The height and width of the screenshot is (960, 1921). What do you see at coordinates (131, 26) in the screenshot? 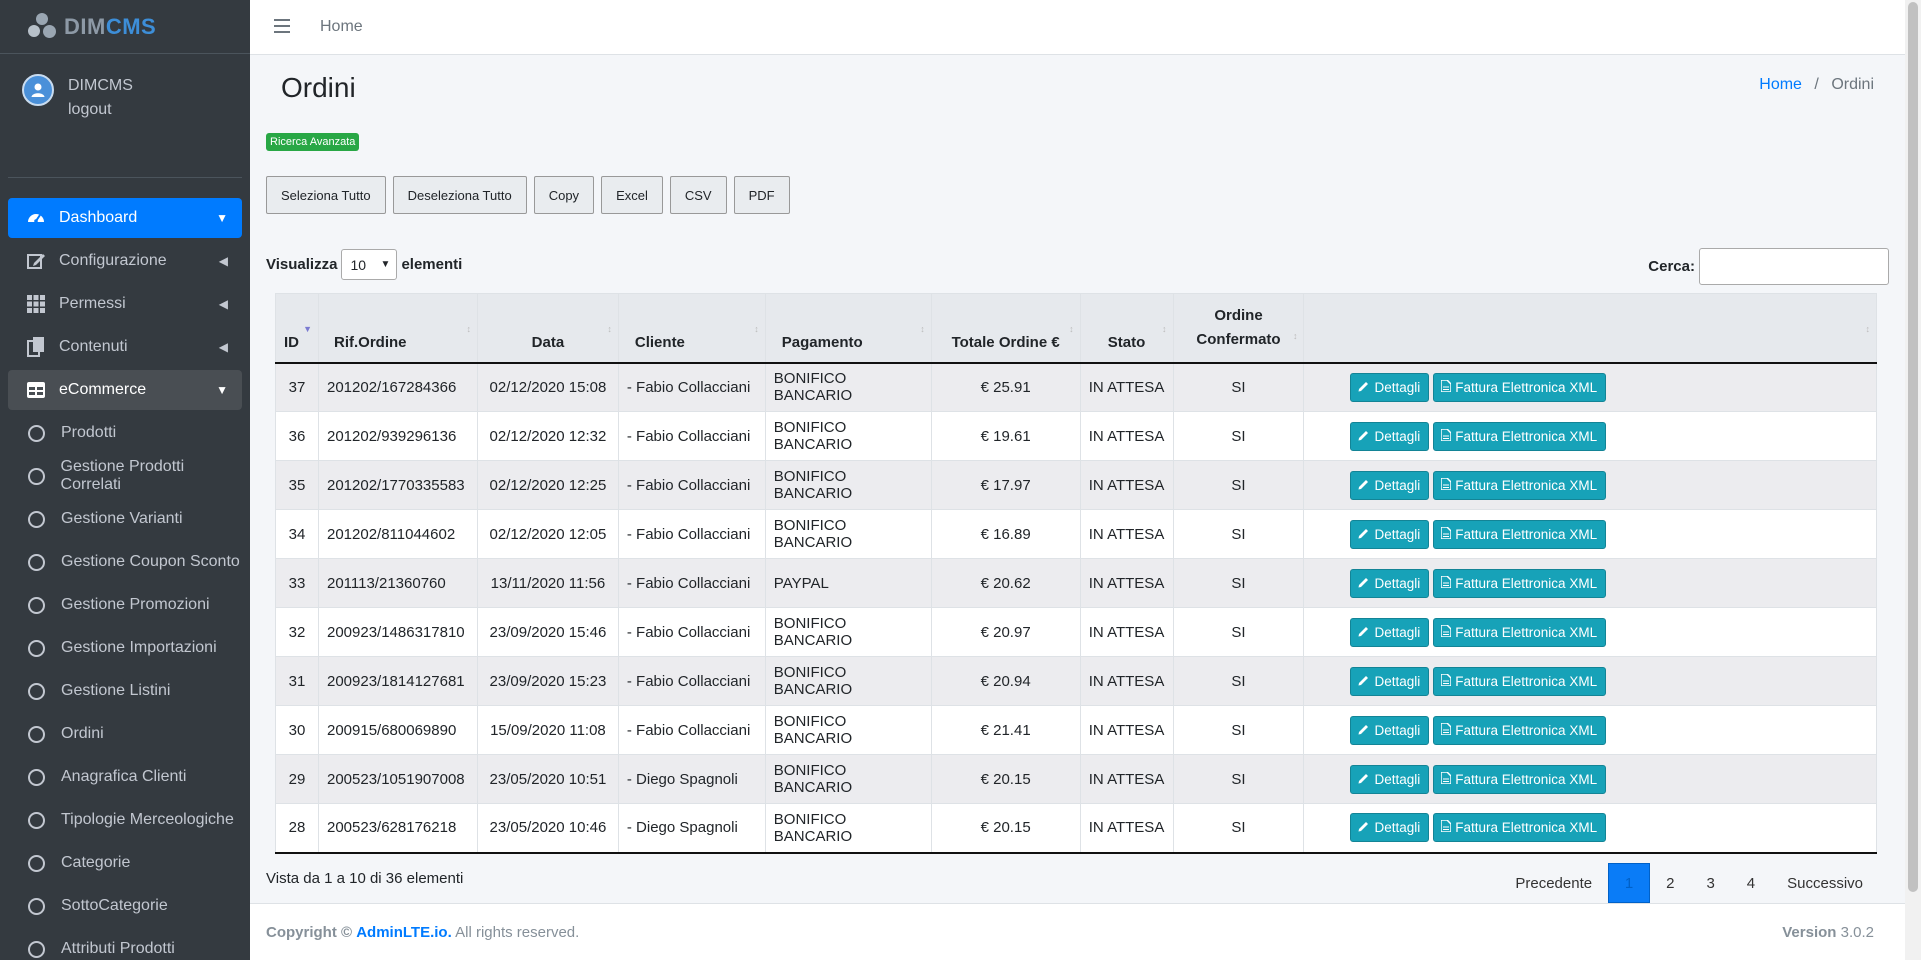
I see `brand-text-part2: CMS` at bounding box center [131, 26].